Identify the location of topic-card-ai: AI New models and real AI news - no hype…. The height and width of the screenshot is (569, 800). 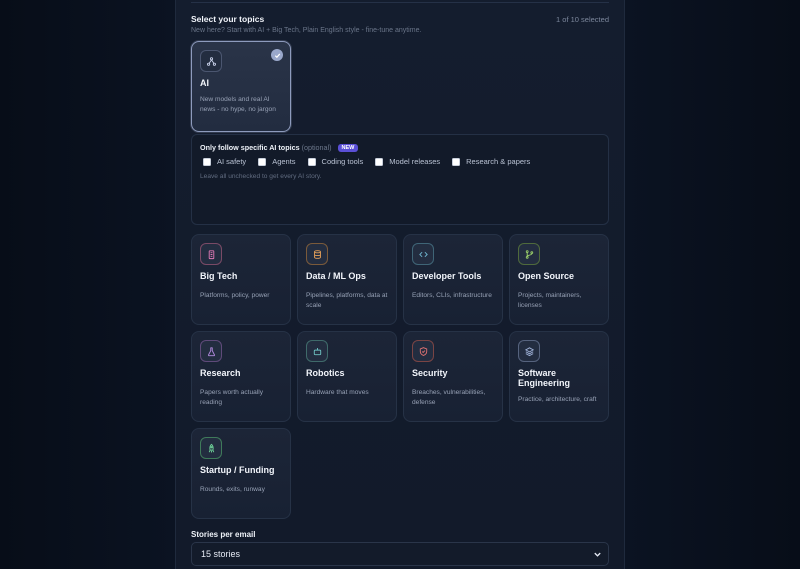
(241, 86).